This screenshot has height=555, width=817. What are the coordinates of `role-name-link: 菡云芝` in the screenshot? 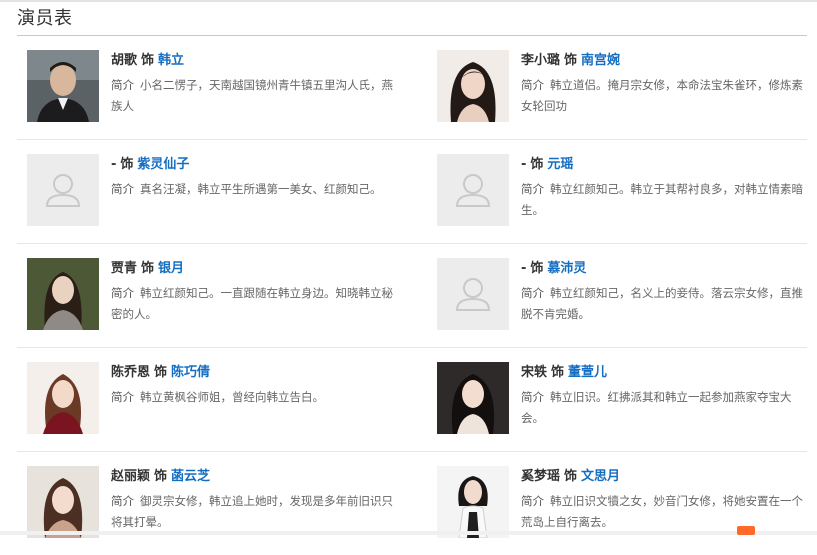 It's located at (190, 476).